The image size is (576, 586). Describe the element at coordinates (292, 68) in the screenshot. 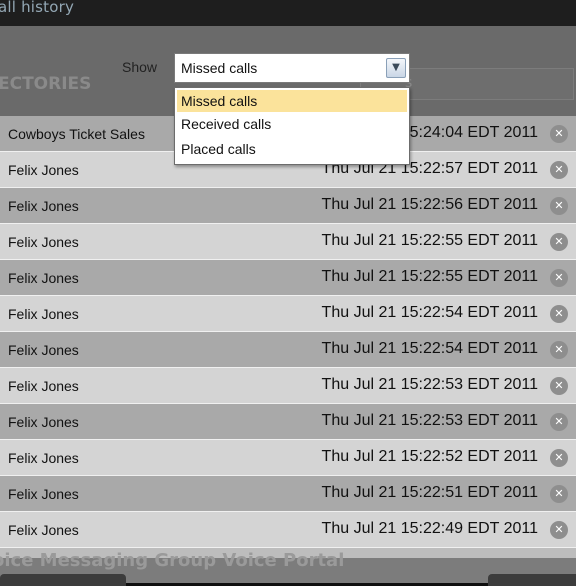

I see `call-type-select: Missed calls ▼` at that location.